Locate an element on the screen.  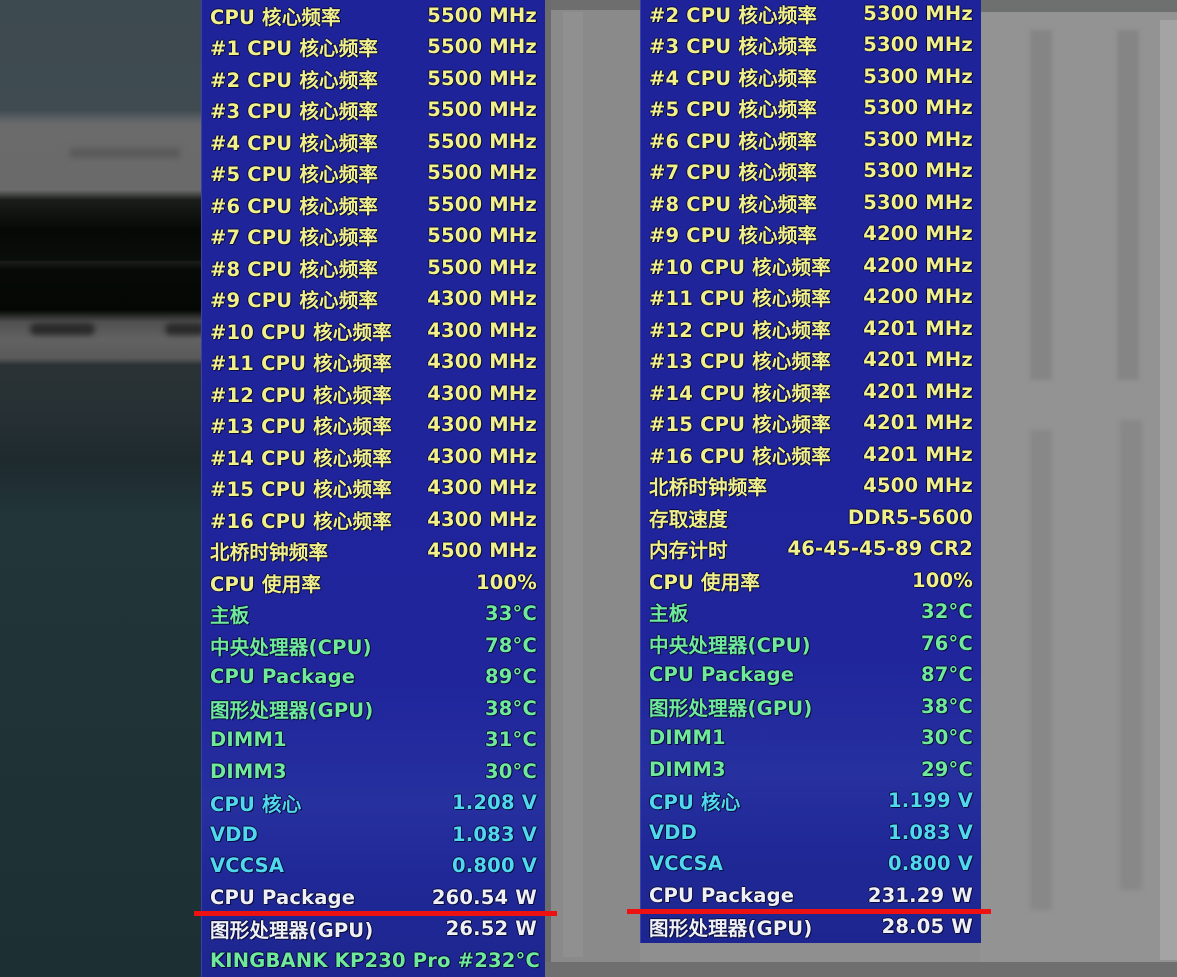
highlight-line-left is located at coordinates (375, 913).